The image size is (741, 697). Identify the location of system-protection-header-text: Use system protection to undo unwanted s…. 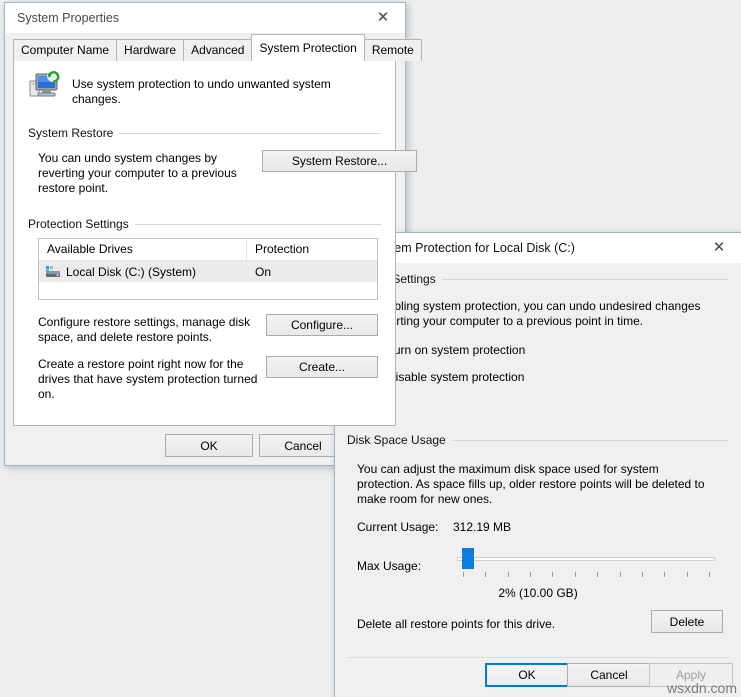
(201, 91).